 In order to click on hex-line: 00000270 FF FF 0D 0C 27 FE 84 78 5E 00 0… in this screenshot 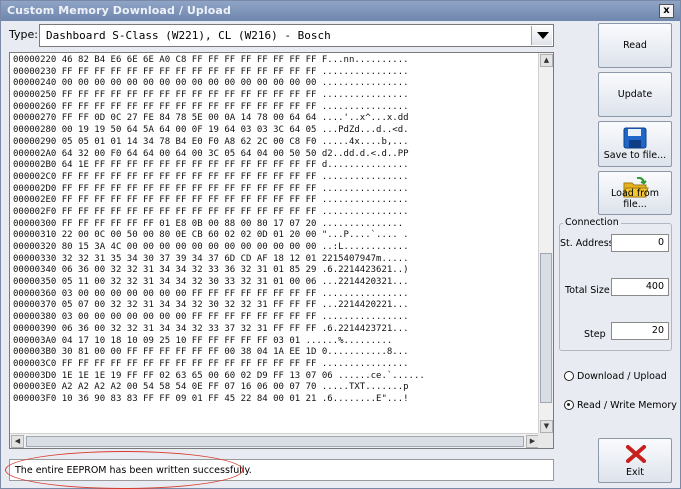, I will do `click(211, 118)`.